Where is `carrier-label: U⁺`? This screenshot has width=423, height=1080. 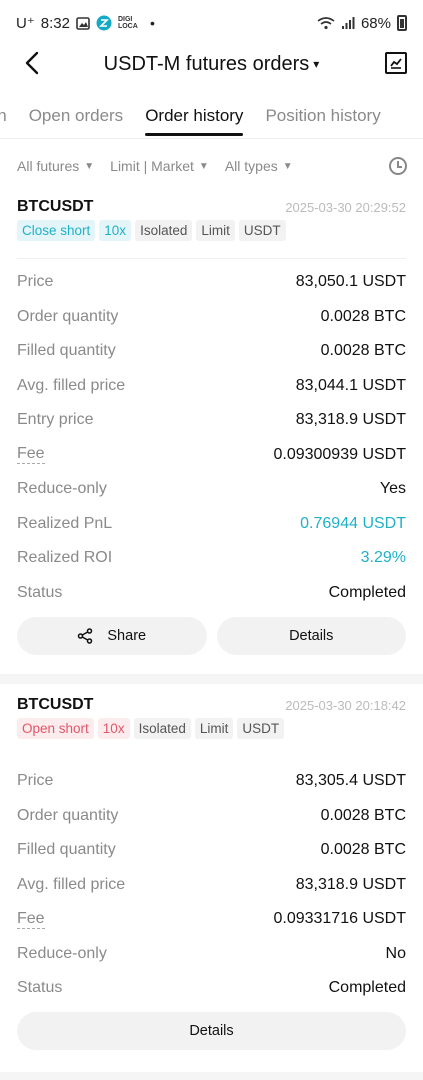 carrier-label: U⁺ is located at coordinates (25, 23).